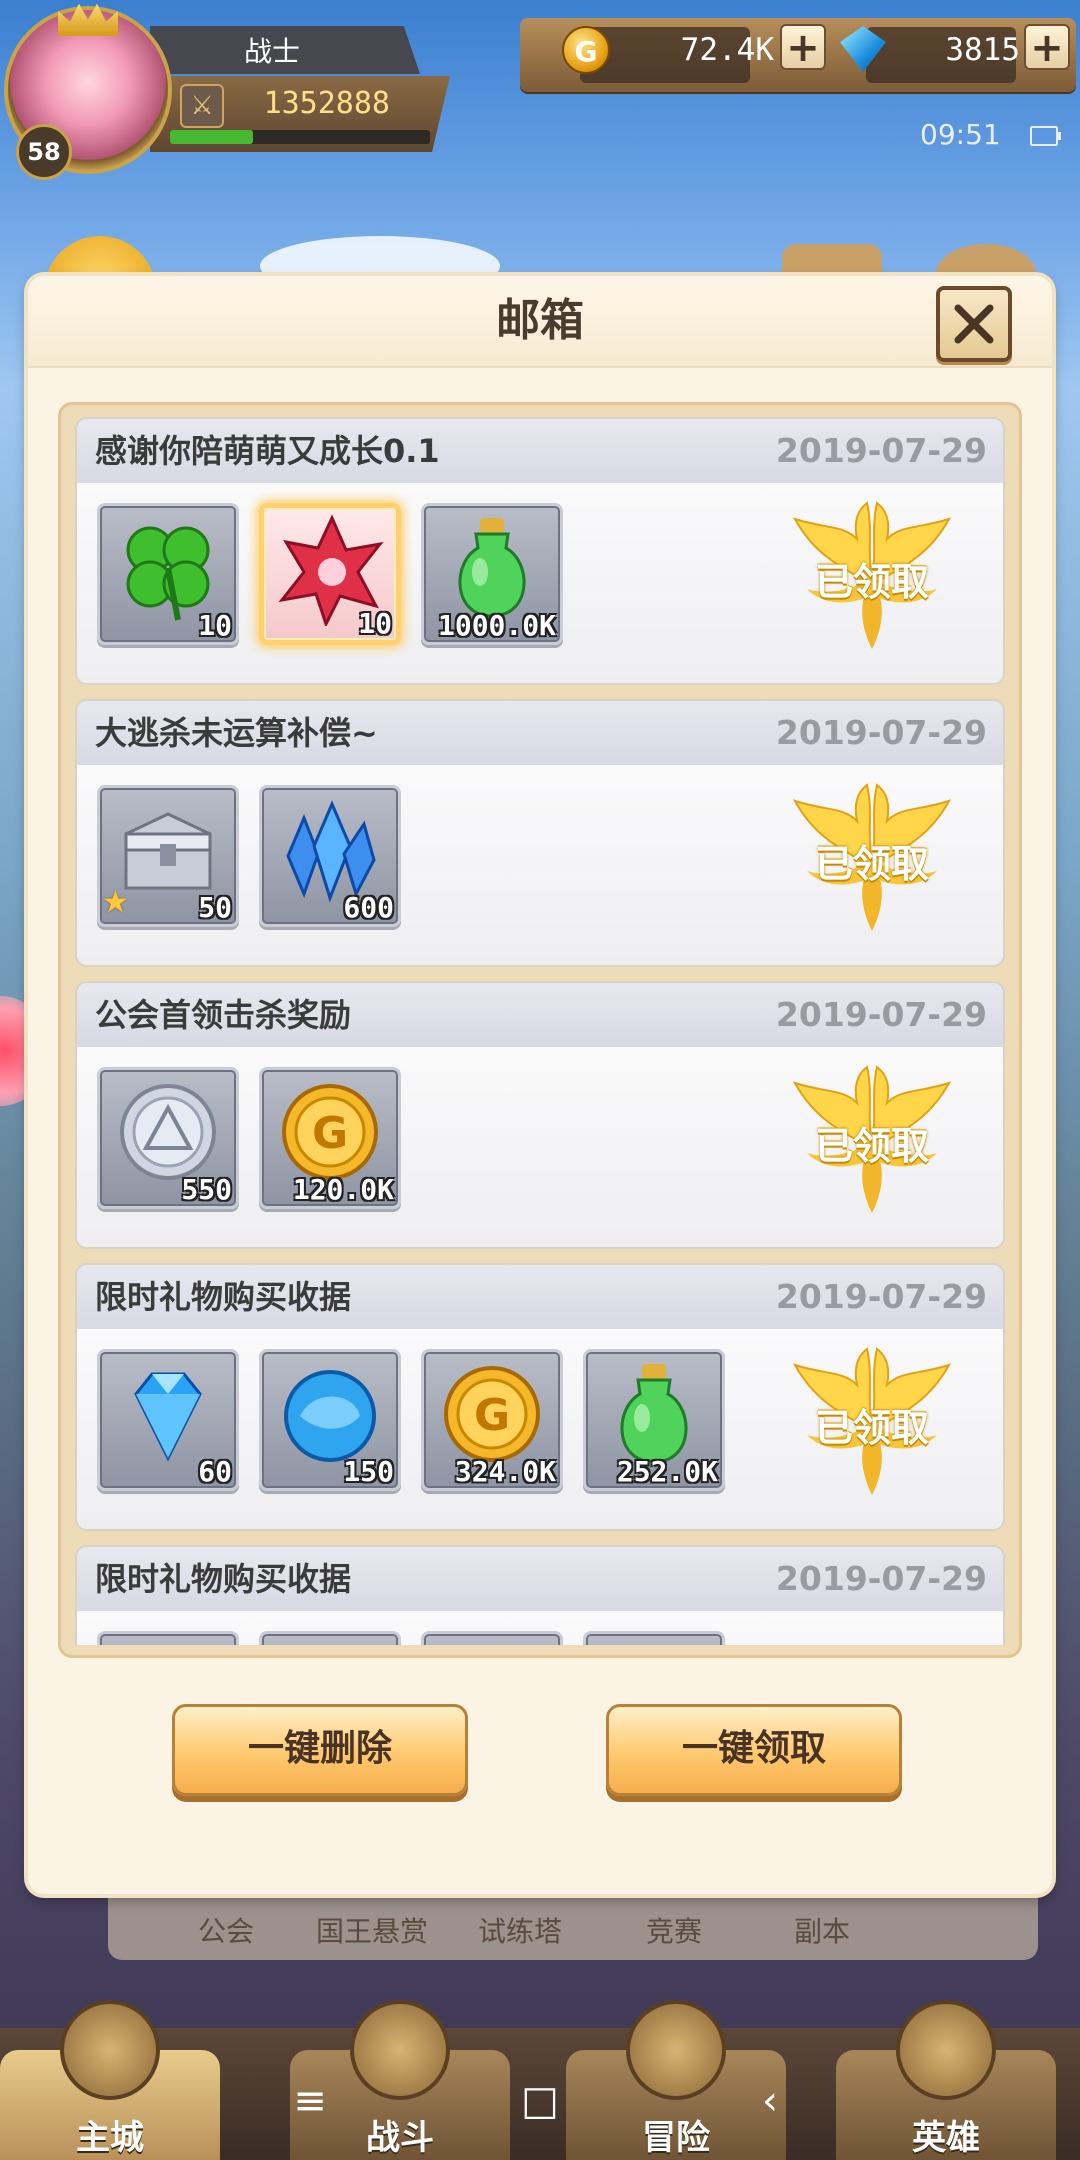  What do you see at coordinates (540, 452) in the screenshot?
I see `mail-item-header: 感谢你陪萌萌又成长0.1 2019-07-29` at bounding box center [540, 452].